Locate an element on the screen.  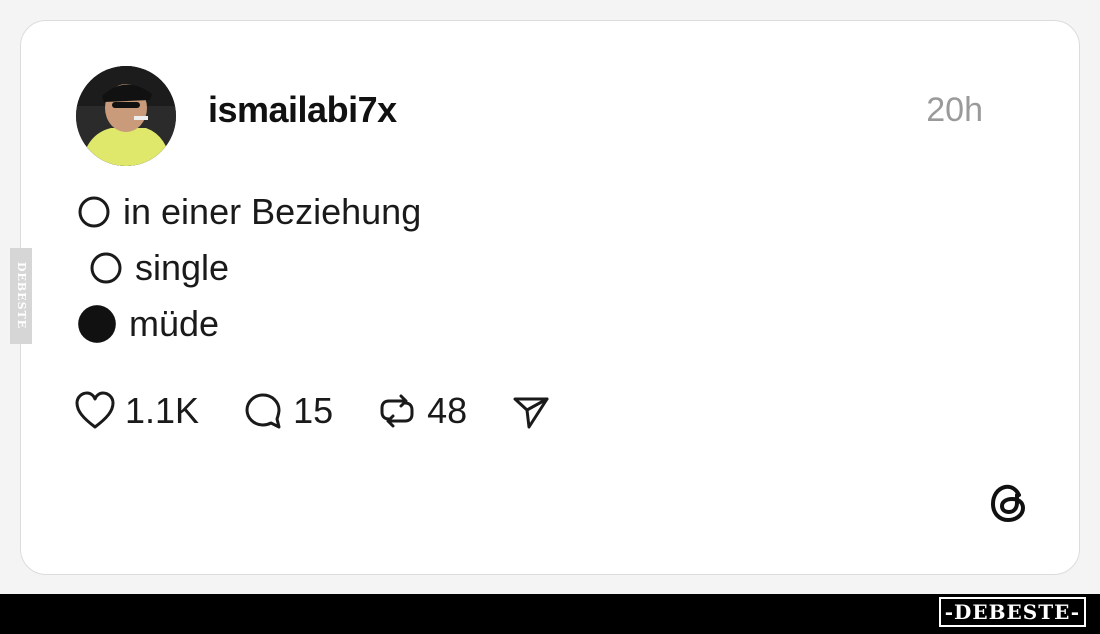
poll-option-muede: müde is located at coordinates (148, 324).